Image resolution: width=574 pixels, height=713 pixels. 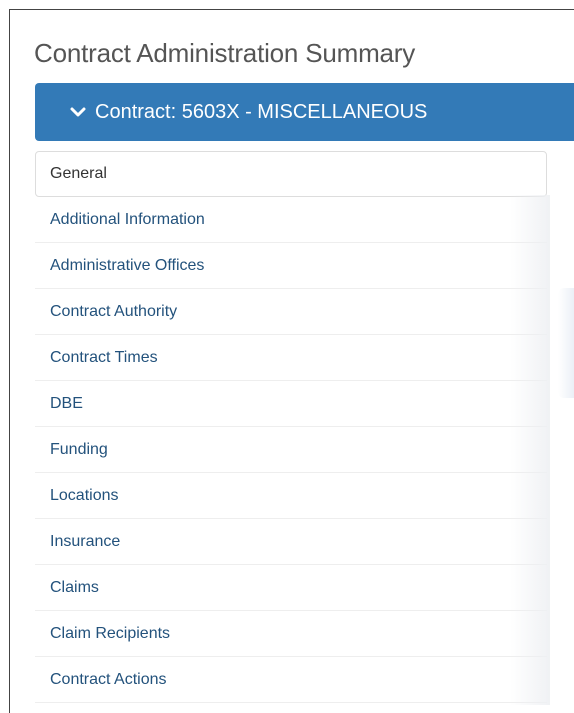 What do you see at coordinates (291, 358) in the screenshot?
I see `nav-item-contract-times: Contract Times` at bounding box center [291, 358].